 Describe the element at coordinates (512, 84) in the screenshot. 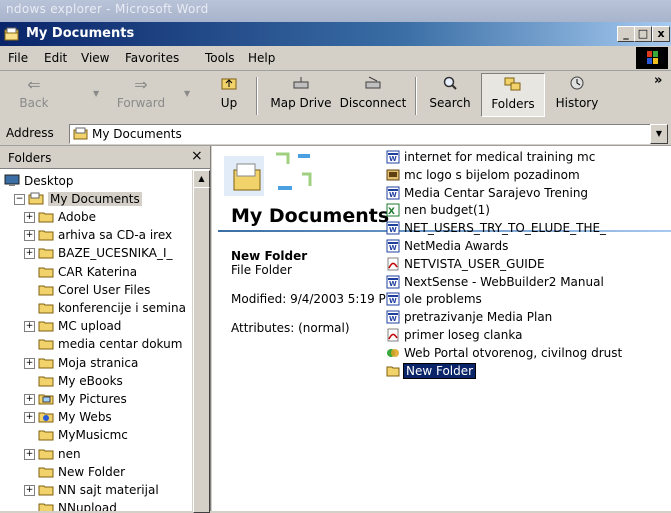

I see `folders-icon` at that location.